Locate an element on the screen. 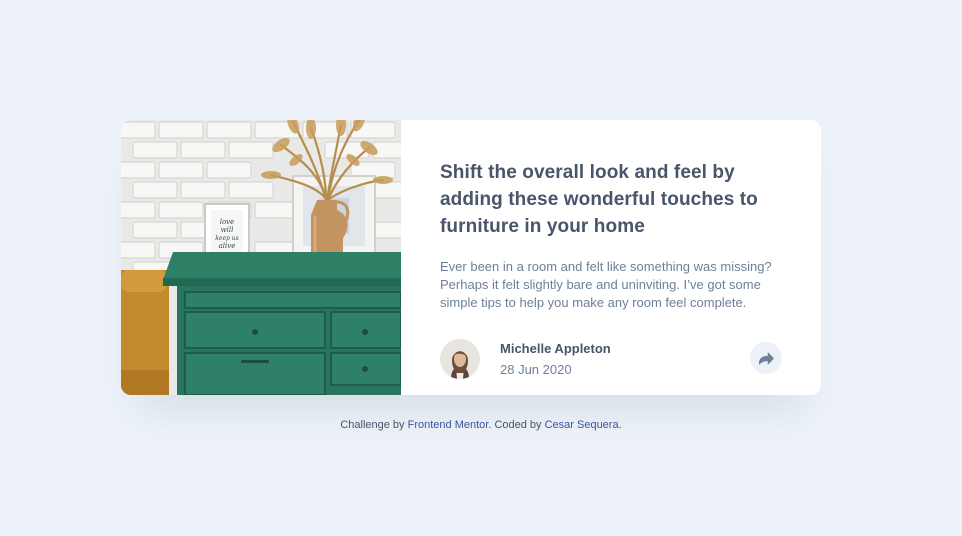 The height and width of the screenshot is (536, 962). share-button is located at coordinates (766, 358).